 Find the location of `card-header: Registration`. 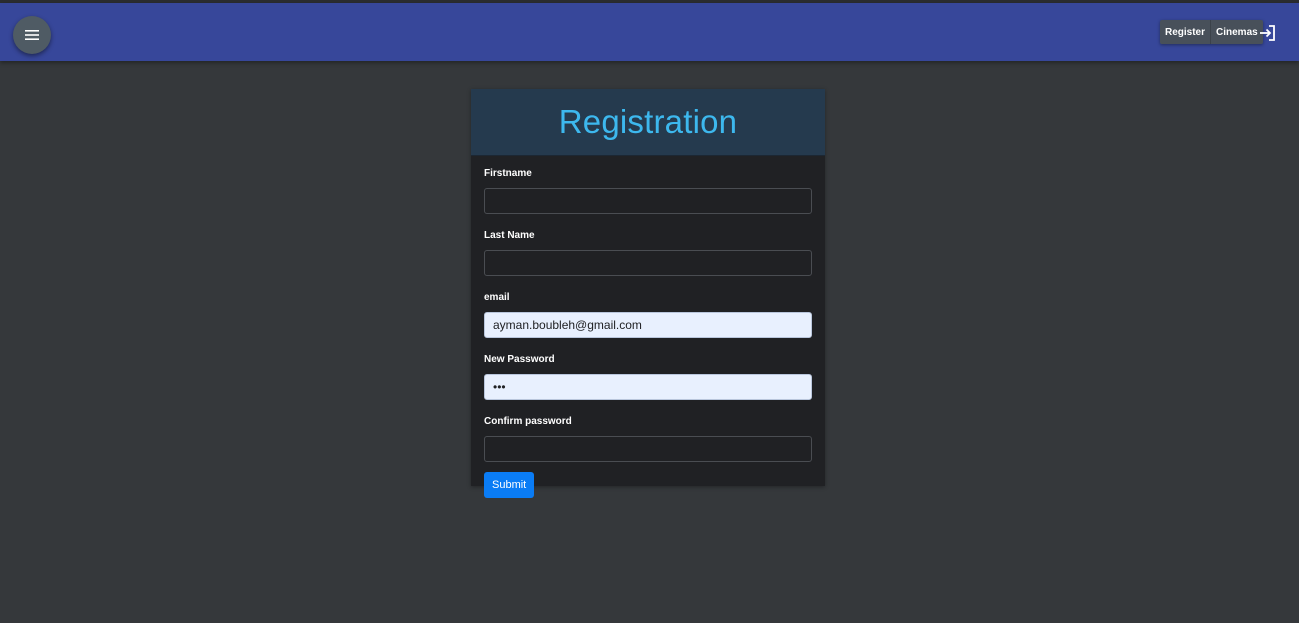

card-header: Registration is located at coordinates (648, 122).